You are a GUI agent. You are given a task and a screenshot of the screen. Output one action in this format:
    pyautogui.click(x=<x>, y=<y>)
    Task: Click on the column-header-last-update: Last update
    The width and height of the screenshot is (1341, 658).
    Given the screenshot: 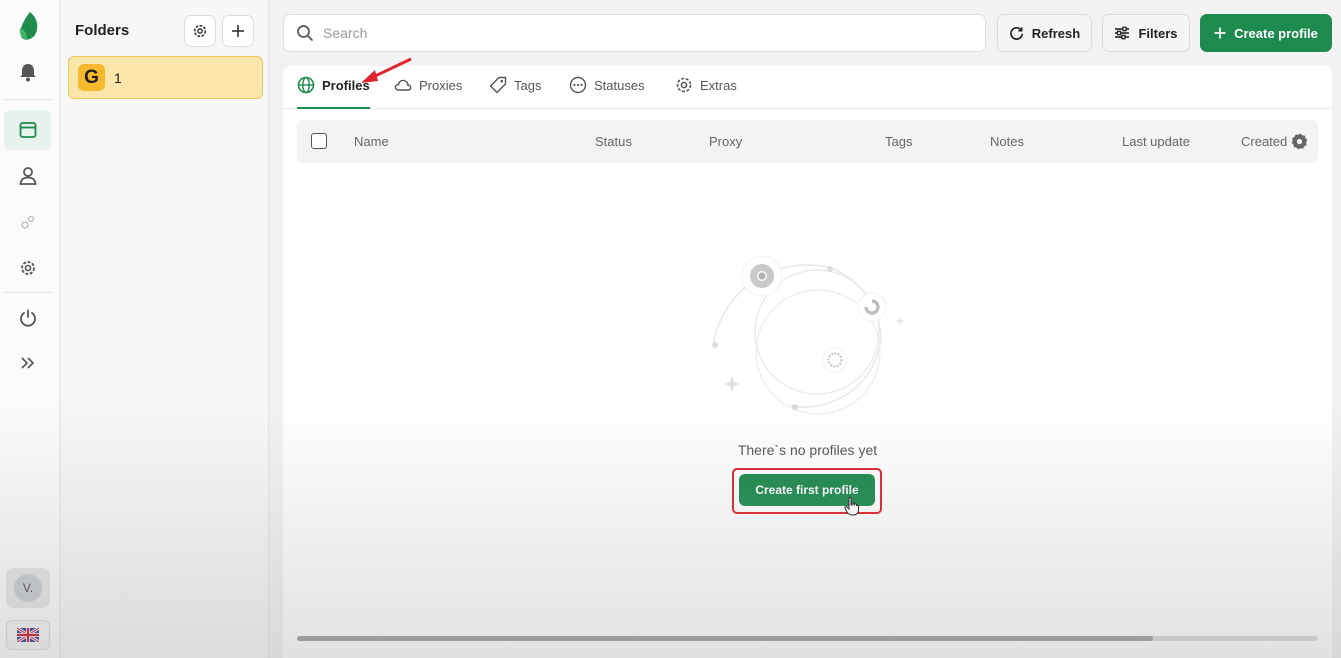 What is the action you would take?
    pyautogui.click(x=1156, y=141)
    